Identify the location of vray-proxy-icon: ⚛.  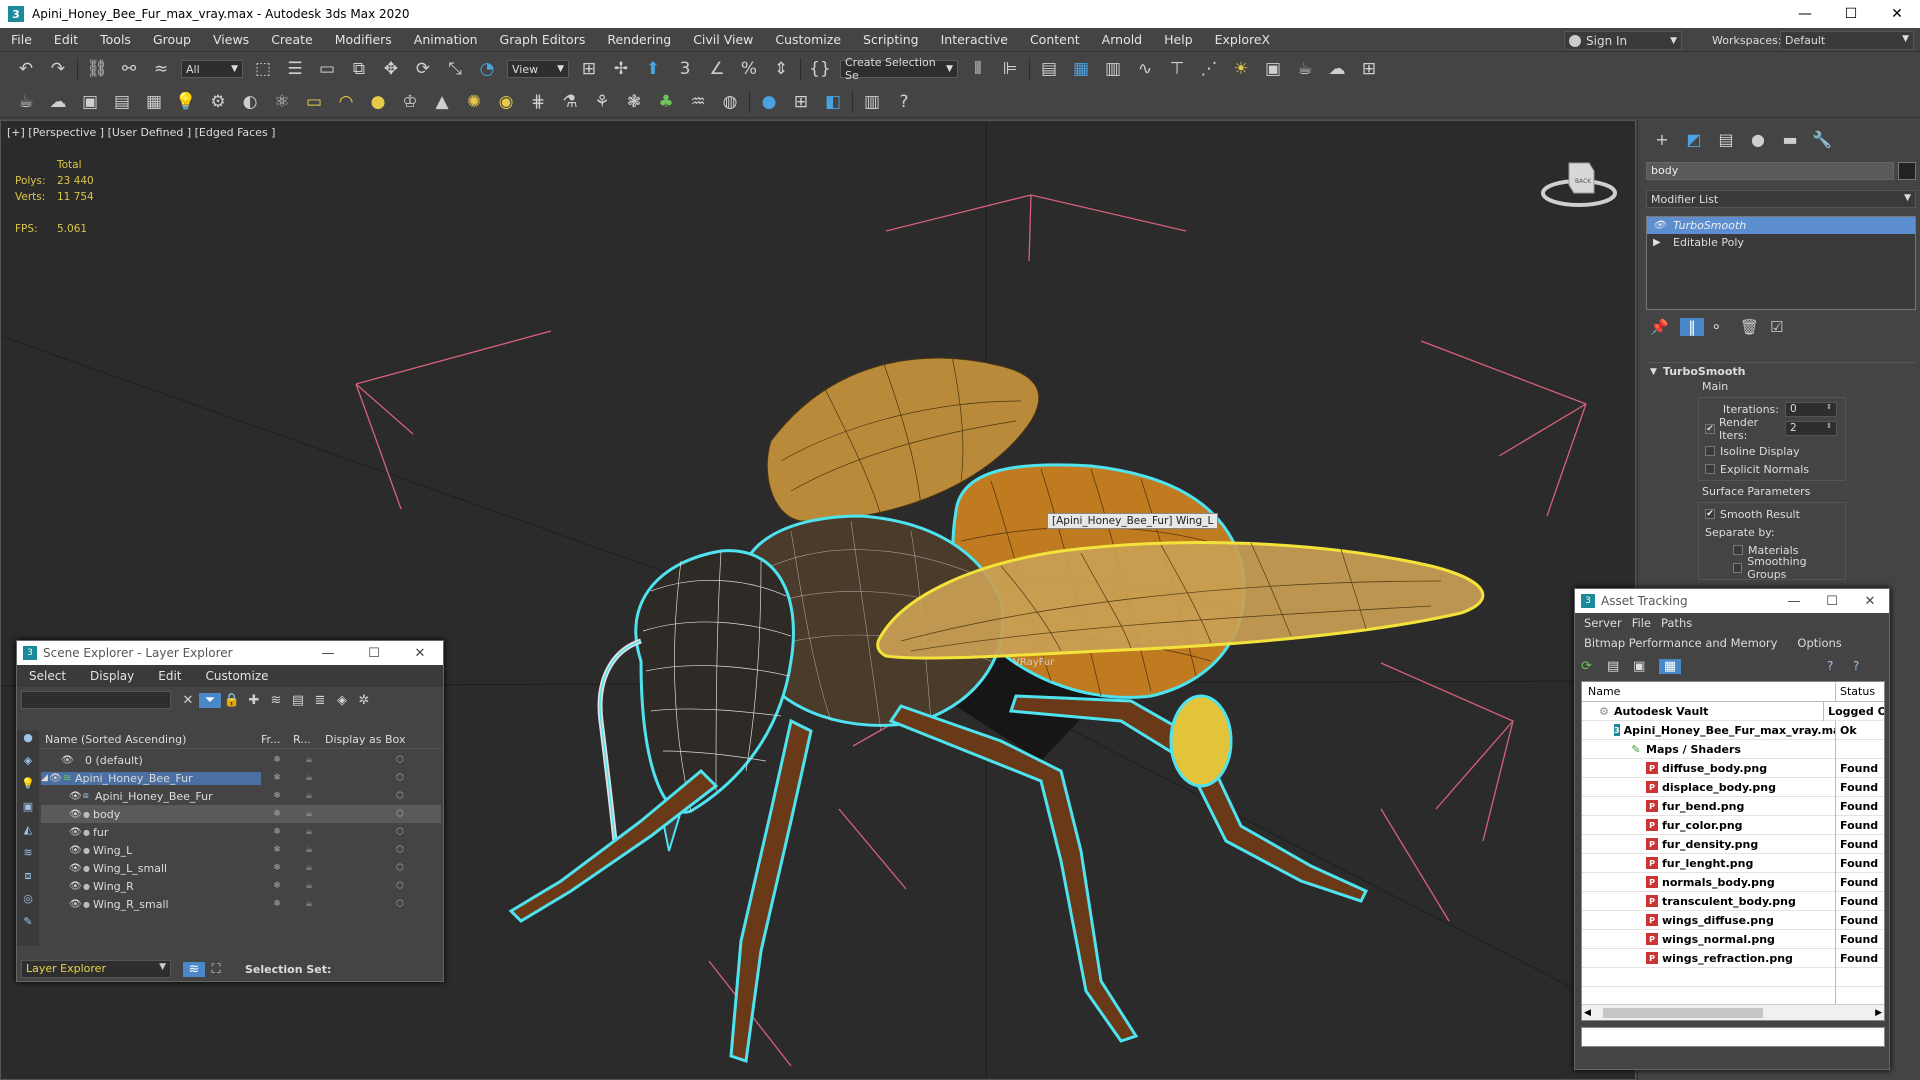
(282, 102).